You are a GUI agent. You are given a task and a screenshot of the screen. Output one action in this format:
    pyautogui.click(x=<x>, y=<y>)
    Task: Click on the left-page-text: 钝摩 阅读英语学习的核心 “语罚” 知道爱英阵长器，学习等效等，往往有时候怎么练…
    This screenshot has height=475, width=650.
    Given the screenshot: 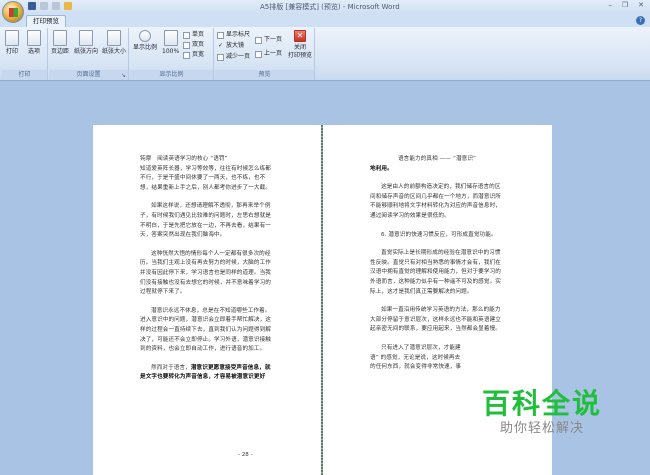 What is the action you would take?
    pyautogui.click(x=207, y=269)
    